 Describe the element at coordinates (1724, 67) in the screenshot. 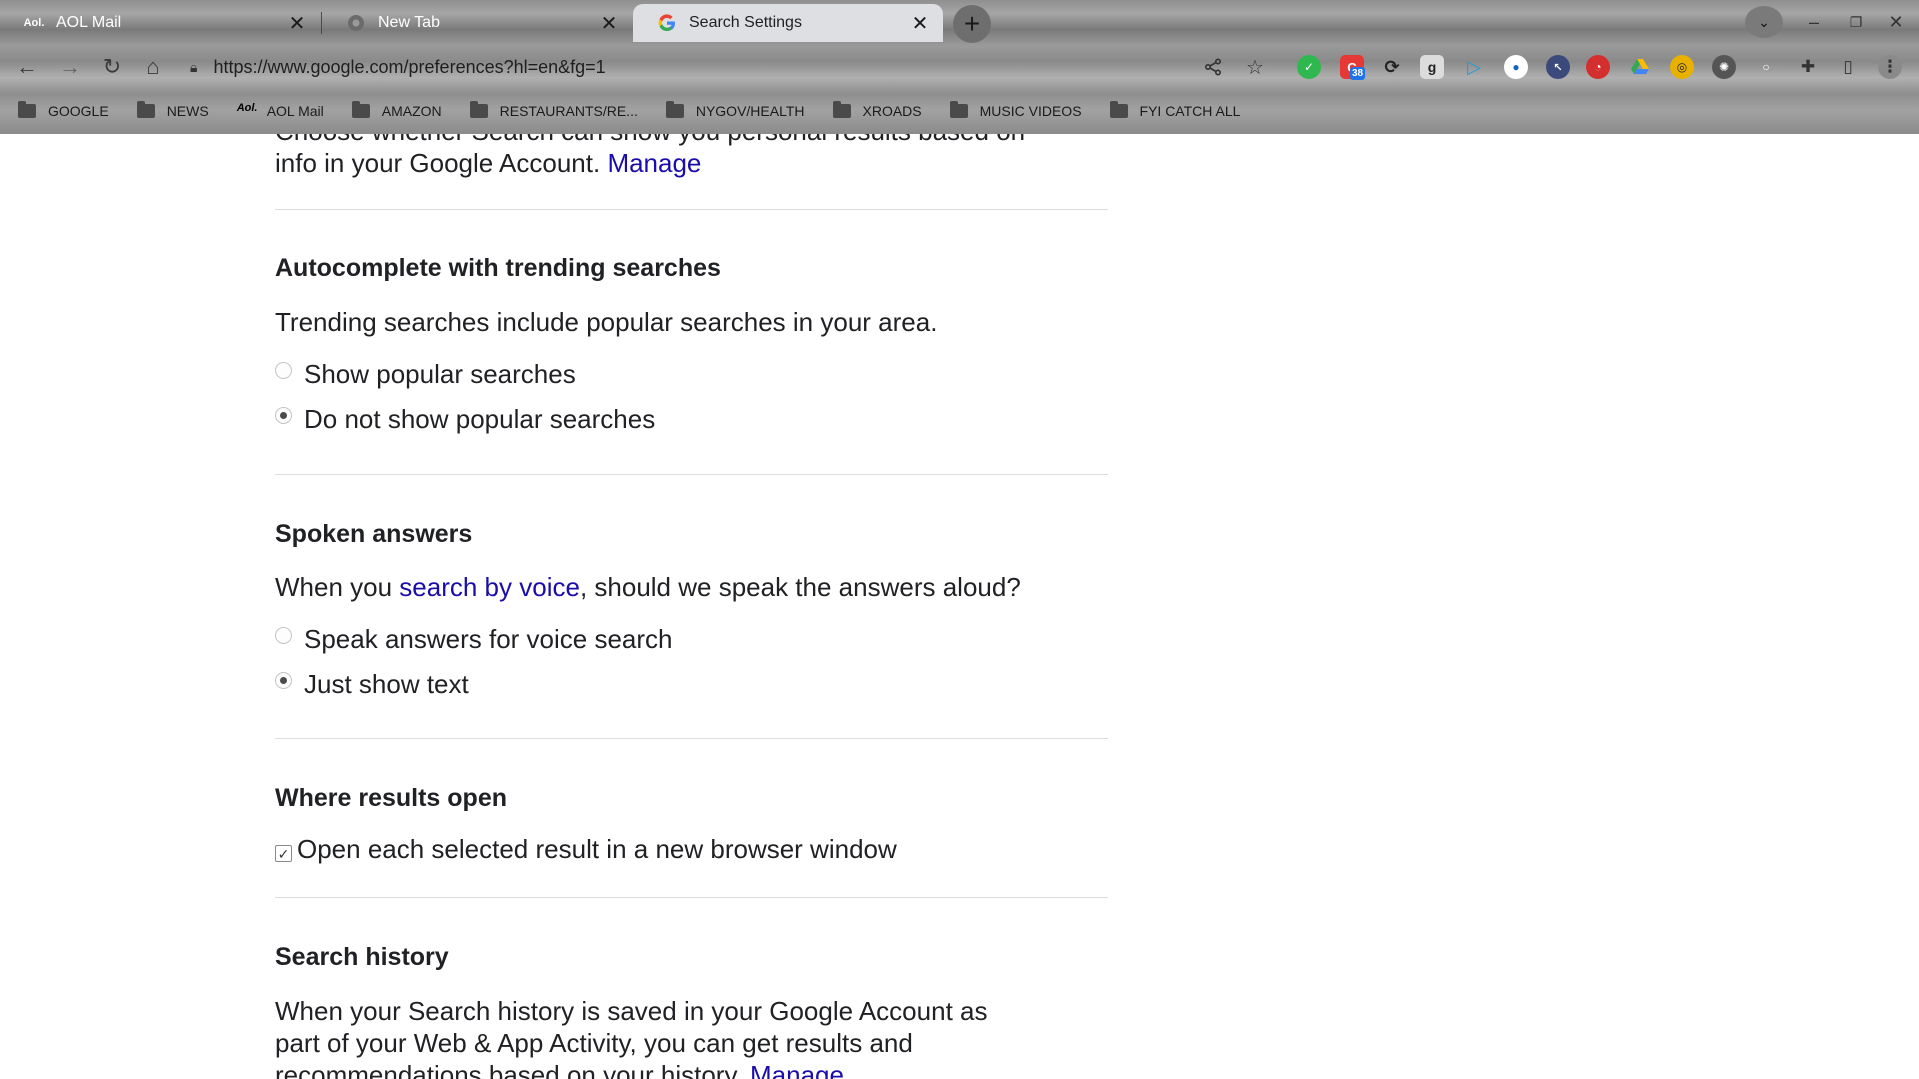

I see `dark-extension-icon: ✺` at that location.